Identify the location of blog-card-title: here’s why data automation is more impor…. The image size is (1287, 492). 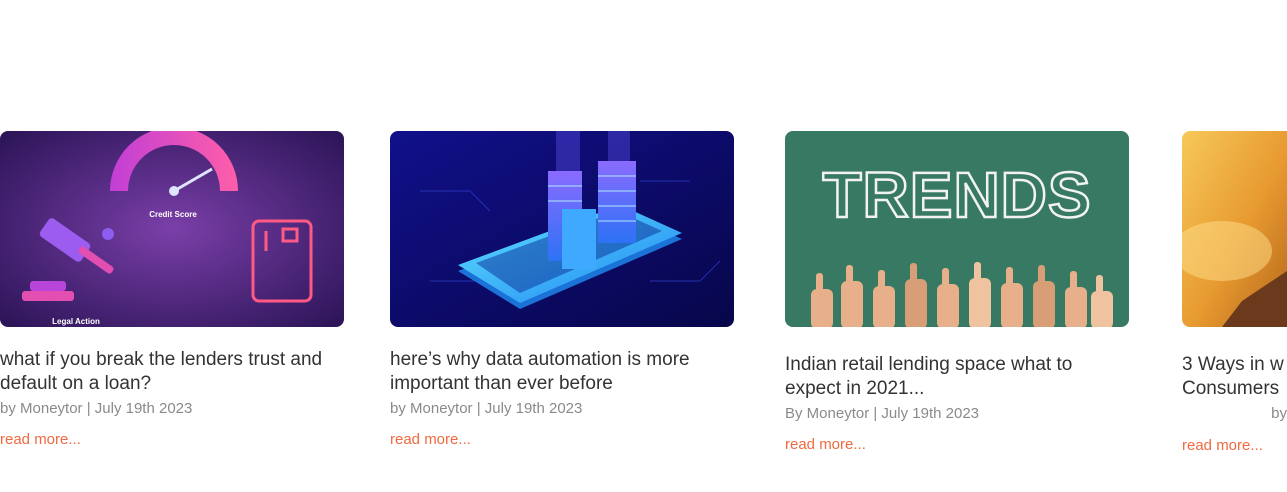
(562, 372).